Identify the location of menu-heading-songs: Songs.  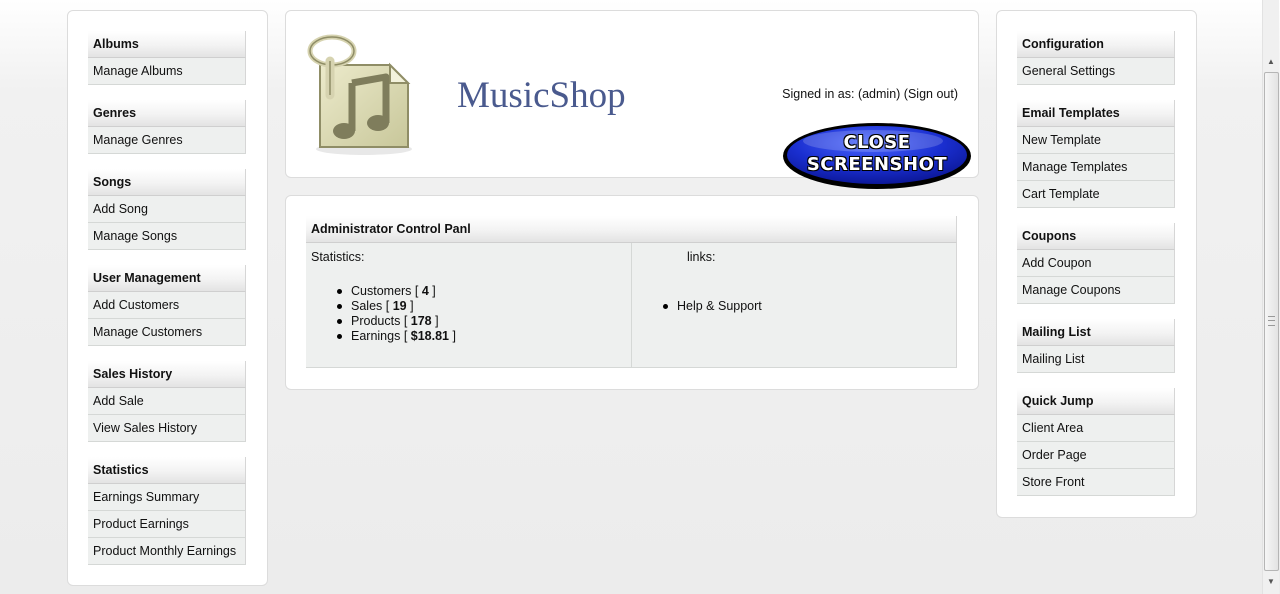
(167, 182).